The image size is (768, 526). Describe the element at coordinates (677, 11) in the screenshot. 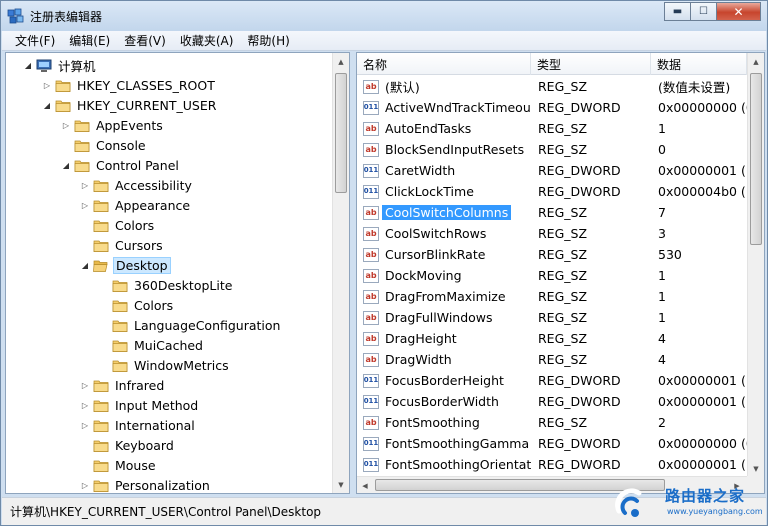

I see `minimize-button: ▬` at that location.